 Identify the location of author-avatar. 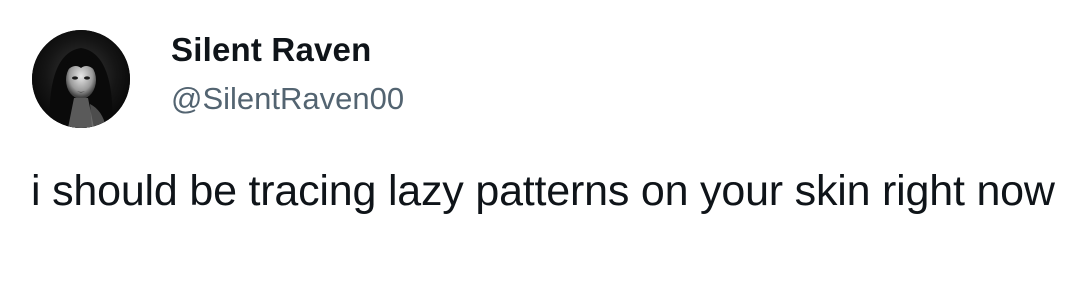
(81, 79).